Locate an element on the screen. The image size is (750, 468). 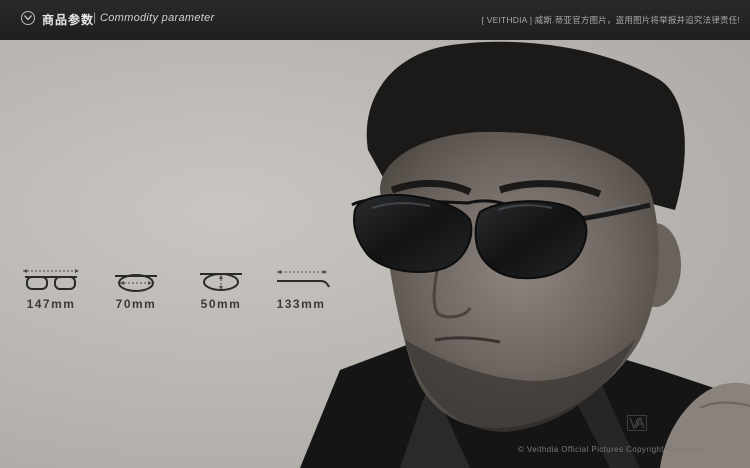
lens-height-icon is located at coordinates (221, 282).